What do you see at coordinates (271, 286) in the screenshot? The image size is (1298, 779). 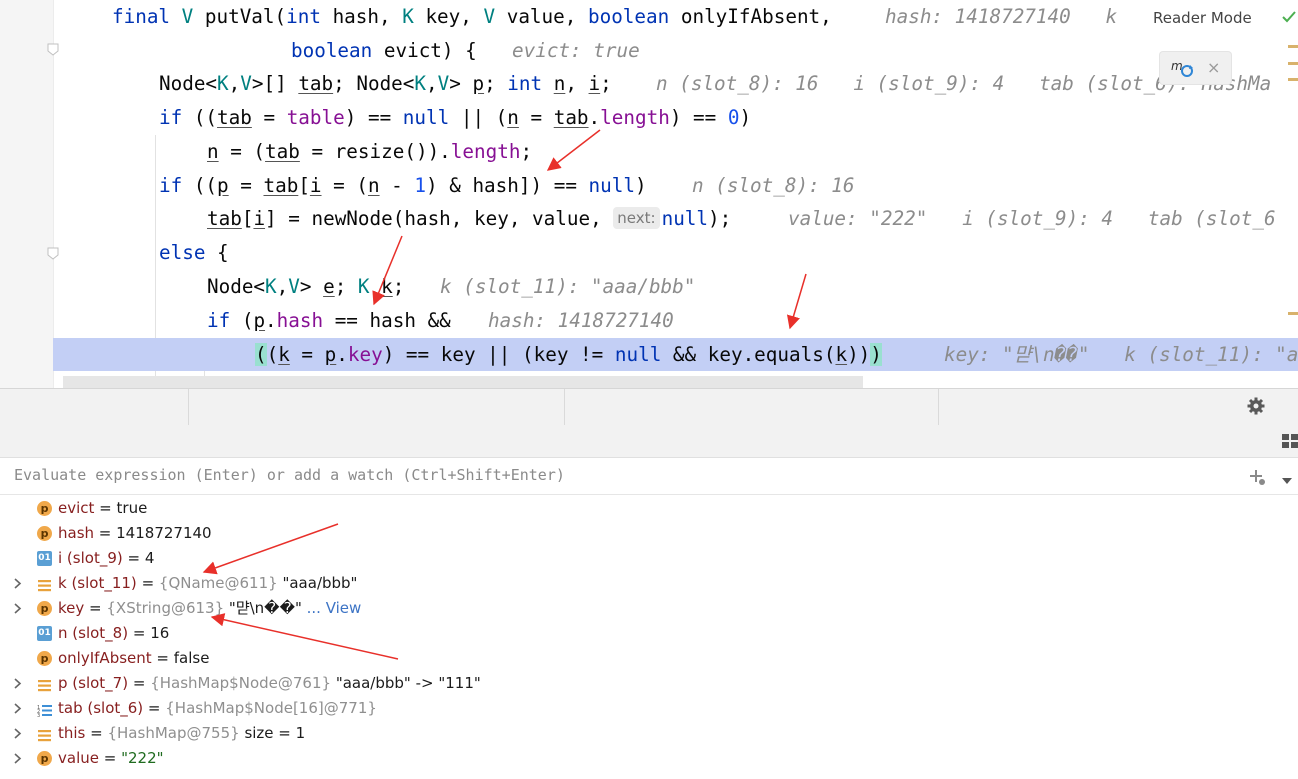 I see `code-token: K` at bounding box center [271, 286].